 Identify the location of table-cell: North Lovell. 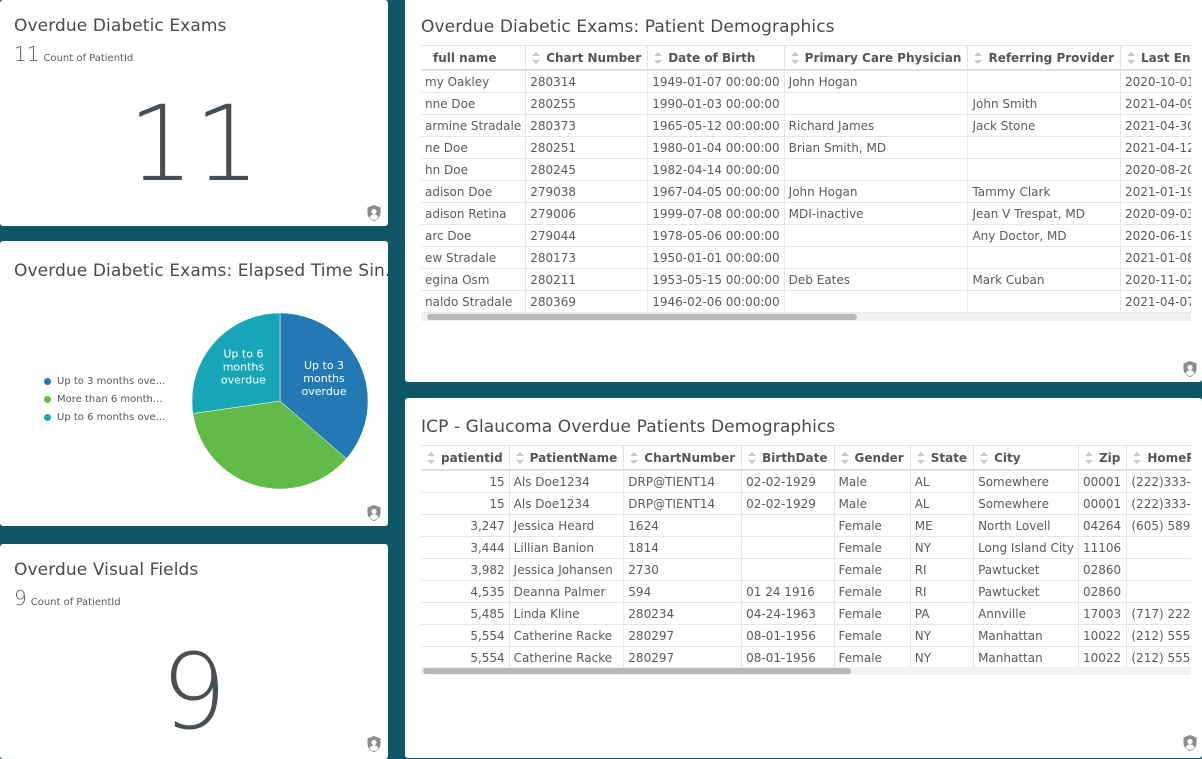
(1026, 525).